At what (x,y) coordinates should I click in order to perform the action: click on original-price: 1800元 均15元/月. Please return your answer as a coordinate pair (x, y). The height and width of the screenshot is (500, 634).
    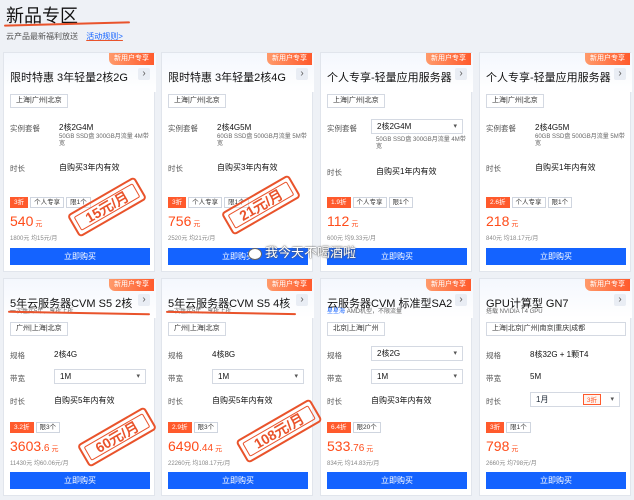
    Looking at the image, I should click on (34, 239).